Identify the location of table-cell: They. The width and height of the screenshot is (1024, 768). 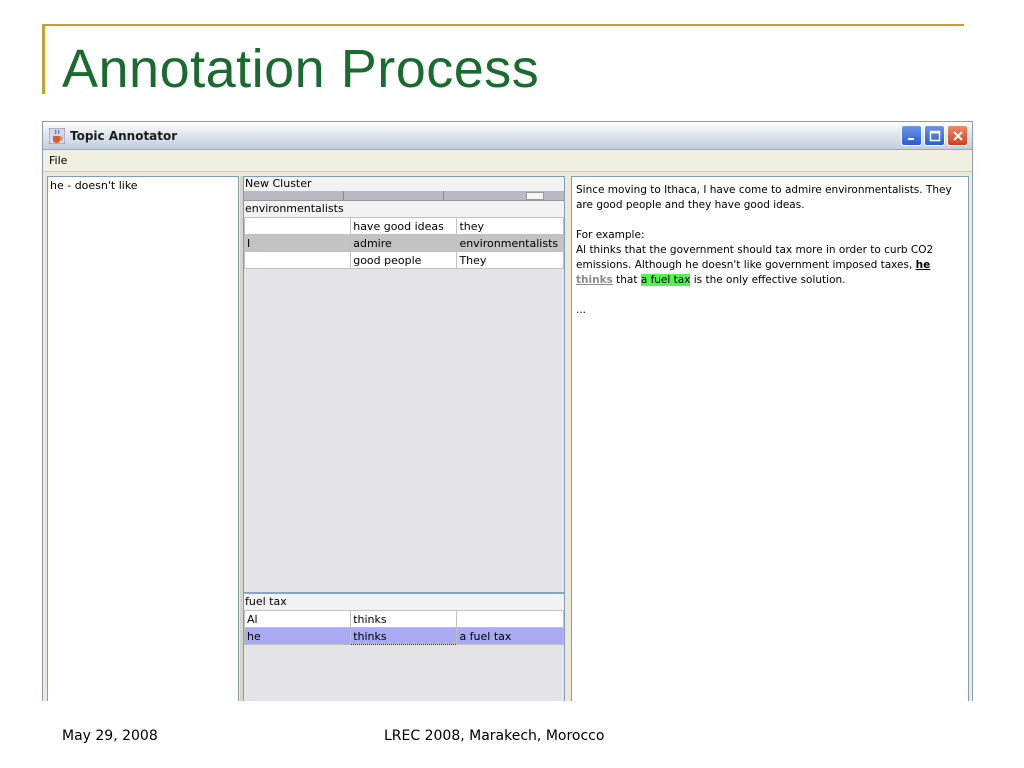
(510, 260).